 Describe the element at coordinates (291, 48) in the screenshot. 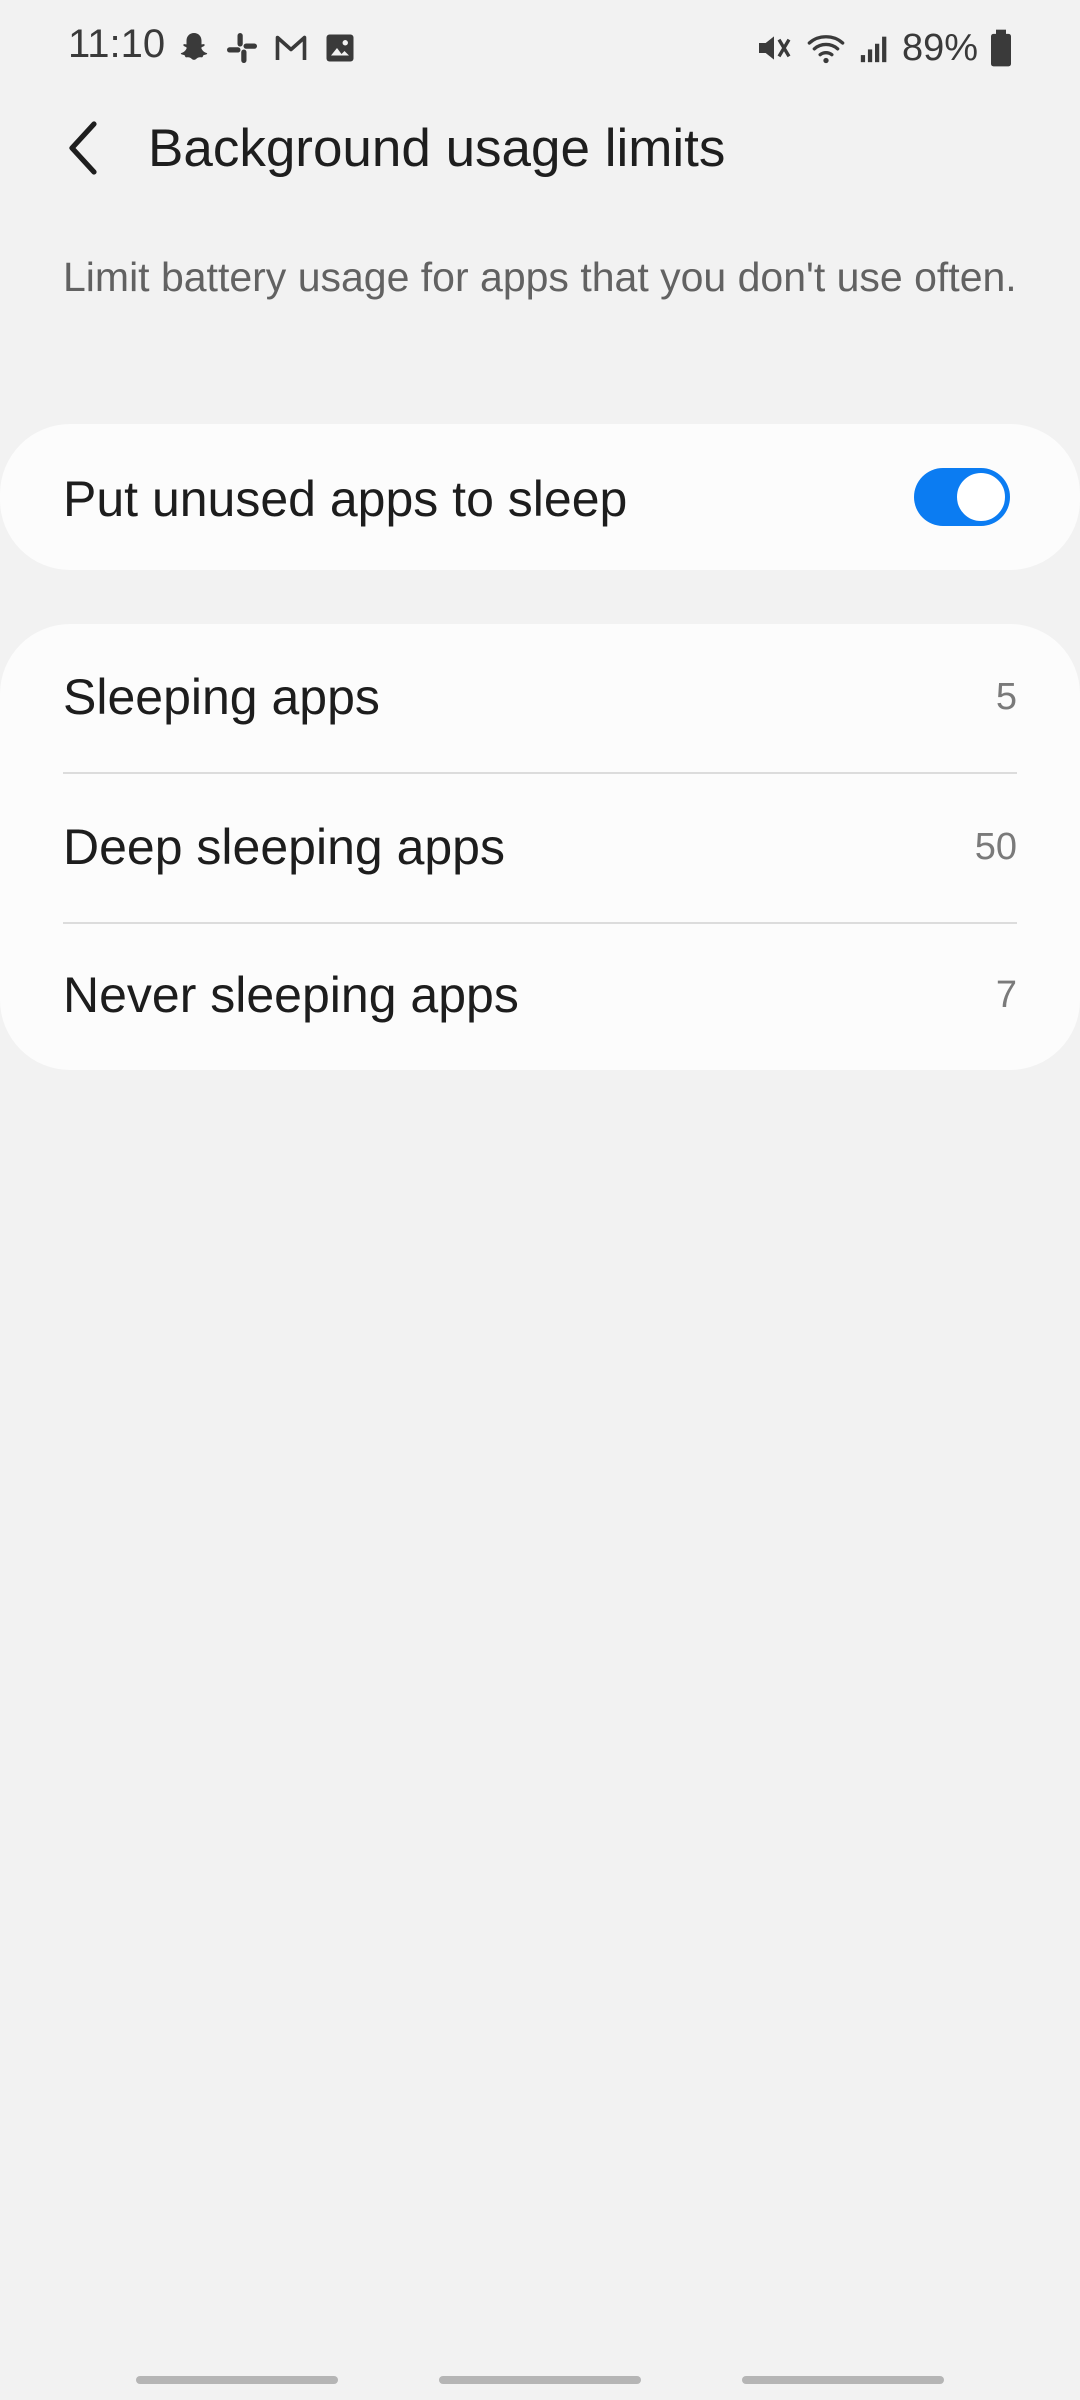

I see `gmail-icon` at that location.